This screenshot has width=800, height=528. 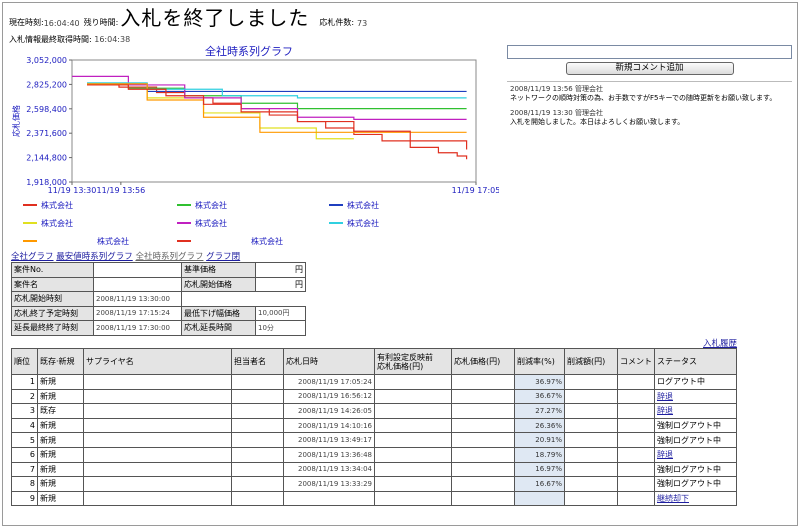 I want to click on bid-rank: 7, so click(x=24, y=469).